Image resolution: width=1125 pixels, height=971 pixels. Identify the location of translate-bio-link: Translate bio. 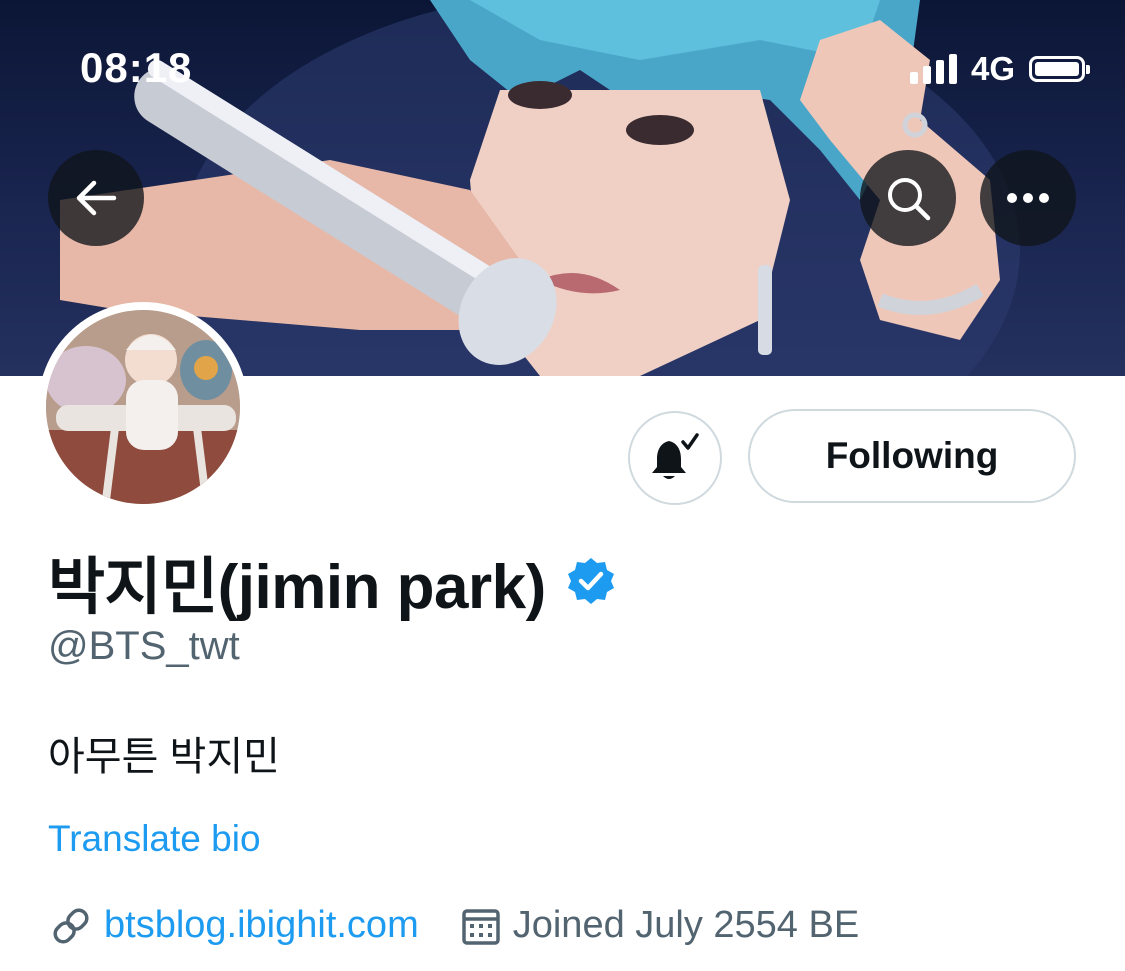
(154, 839).